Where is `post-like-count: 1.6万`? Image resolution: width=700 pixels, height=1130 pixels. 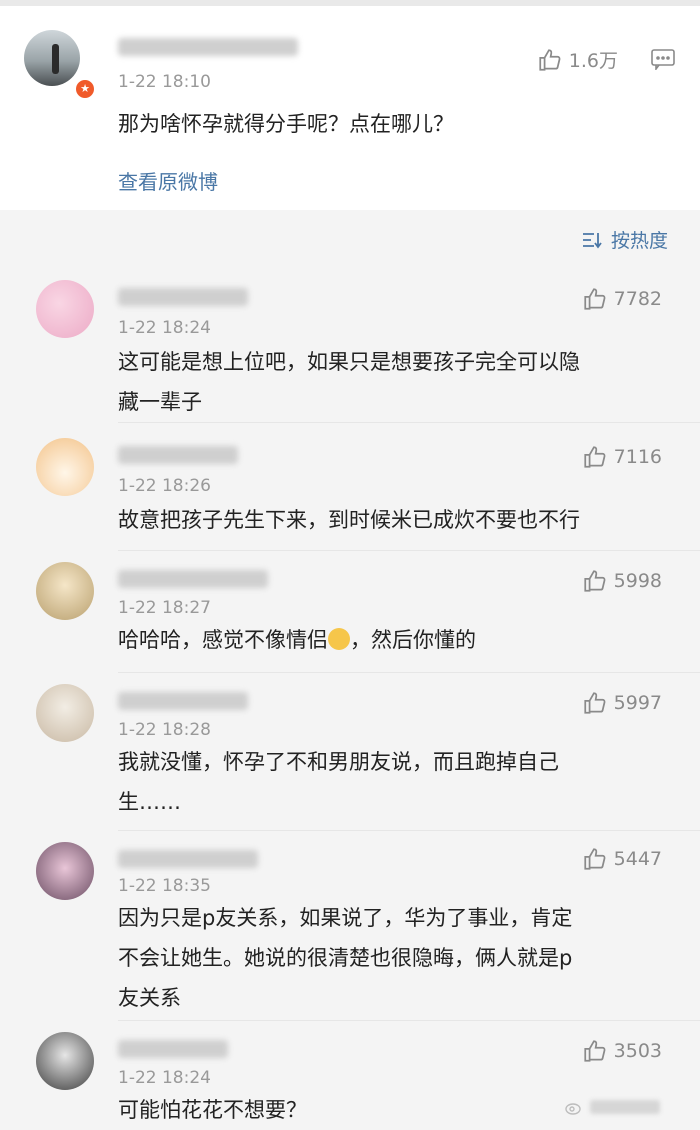
post-like-count: 1.6万 is located at coordinates (593, 59).